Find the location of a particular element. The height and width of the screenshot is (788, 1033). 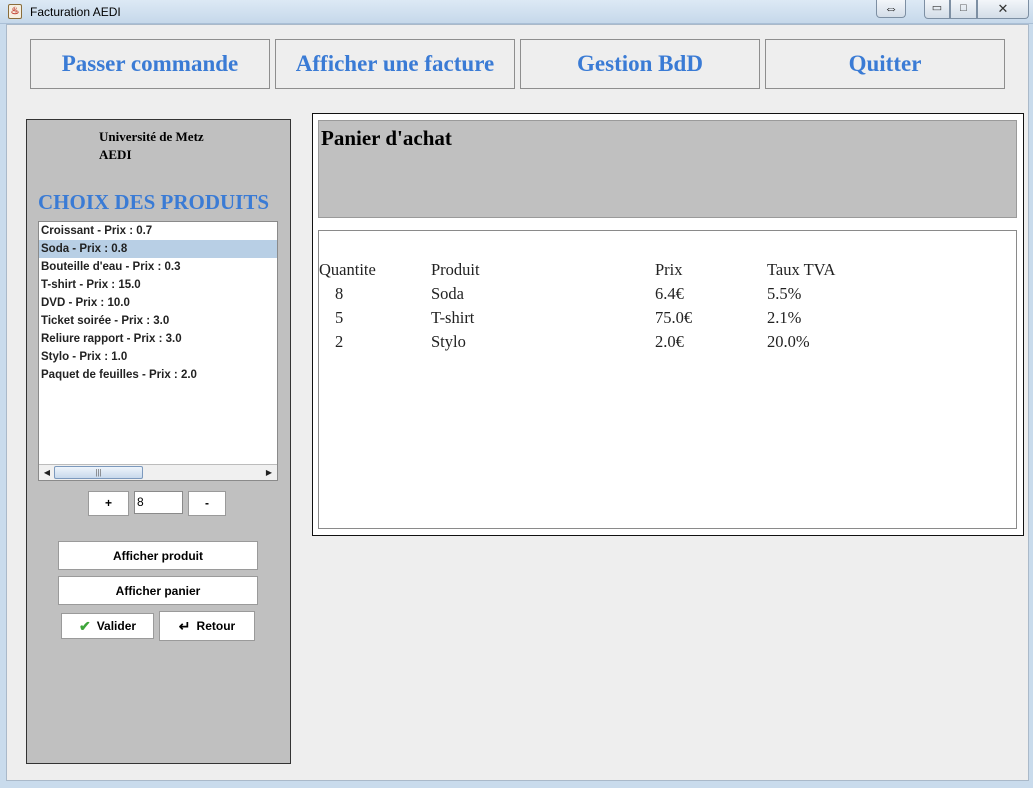

cell-quantite: 8 is located at coordinates (339, 293).